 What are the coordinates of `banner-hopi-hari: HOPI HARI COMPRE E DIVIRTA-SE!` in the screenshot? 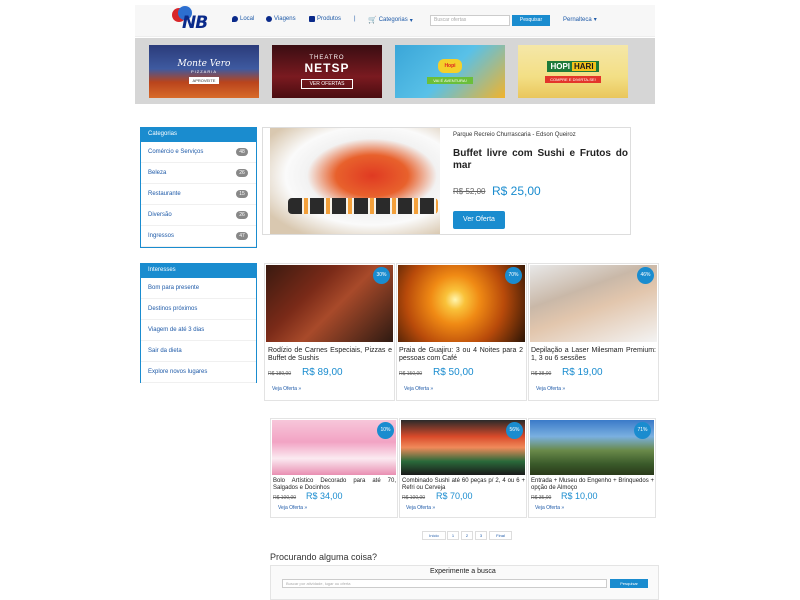 It's located at (573, 71).